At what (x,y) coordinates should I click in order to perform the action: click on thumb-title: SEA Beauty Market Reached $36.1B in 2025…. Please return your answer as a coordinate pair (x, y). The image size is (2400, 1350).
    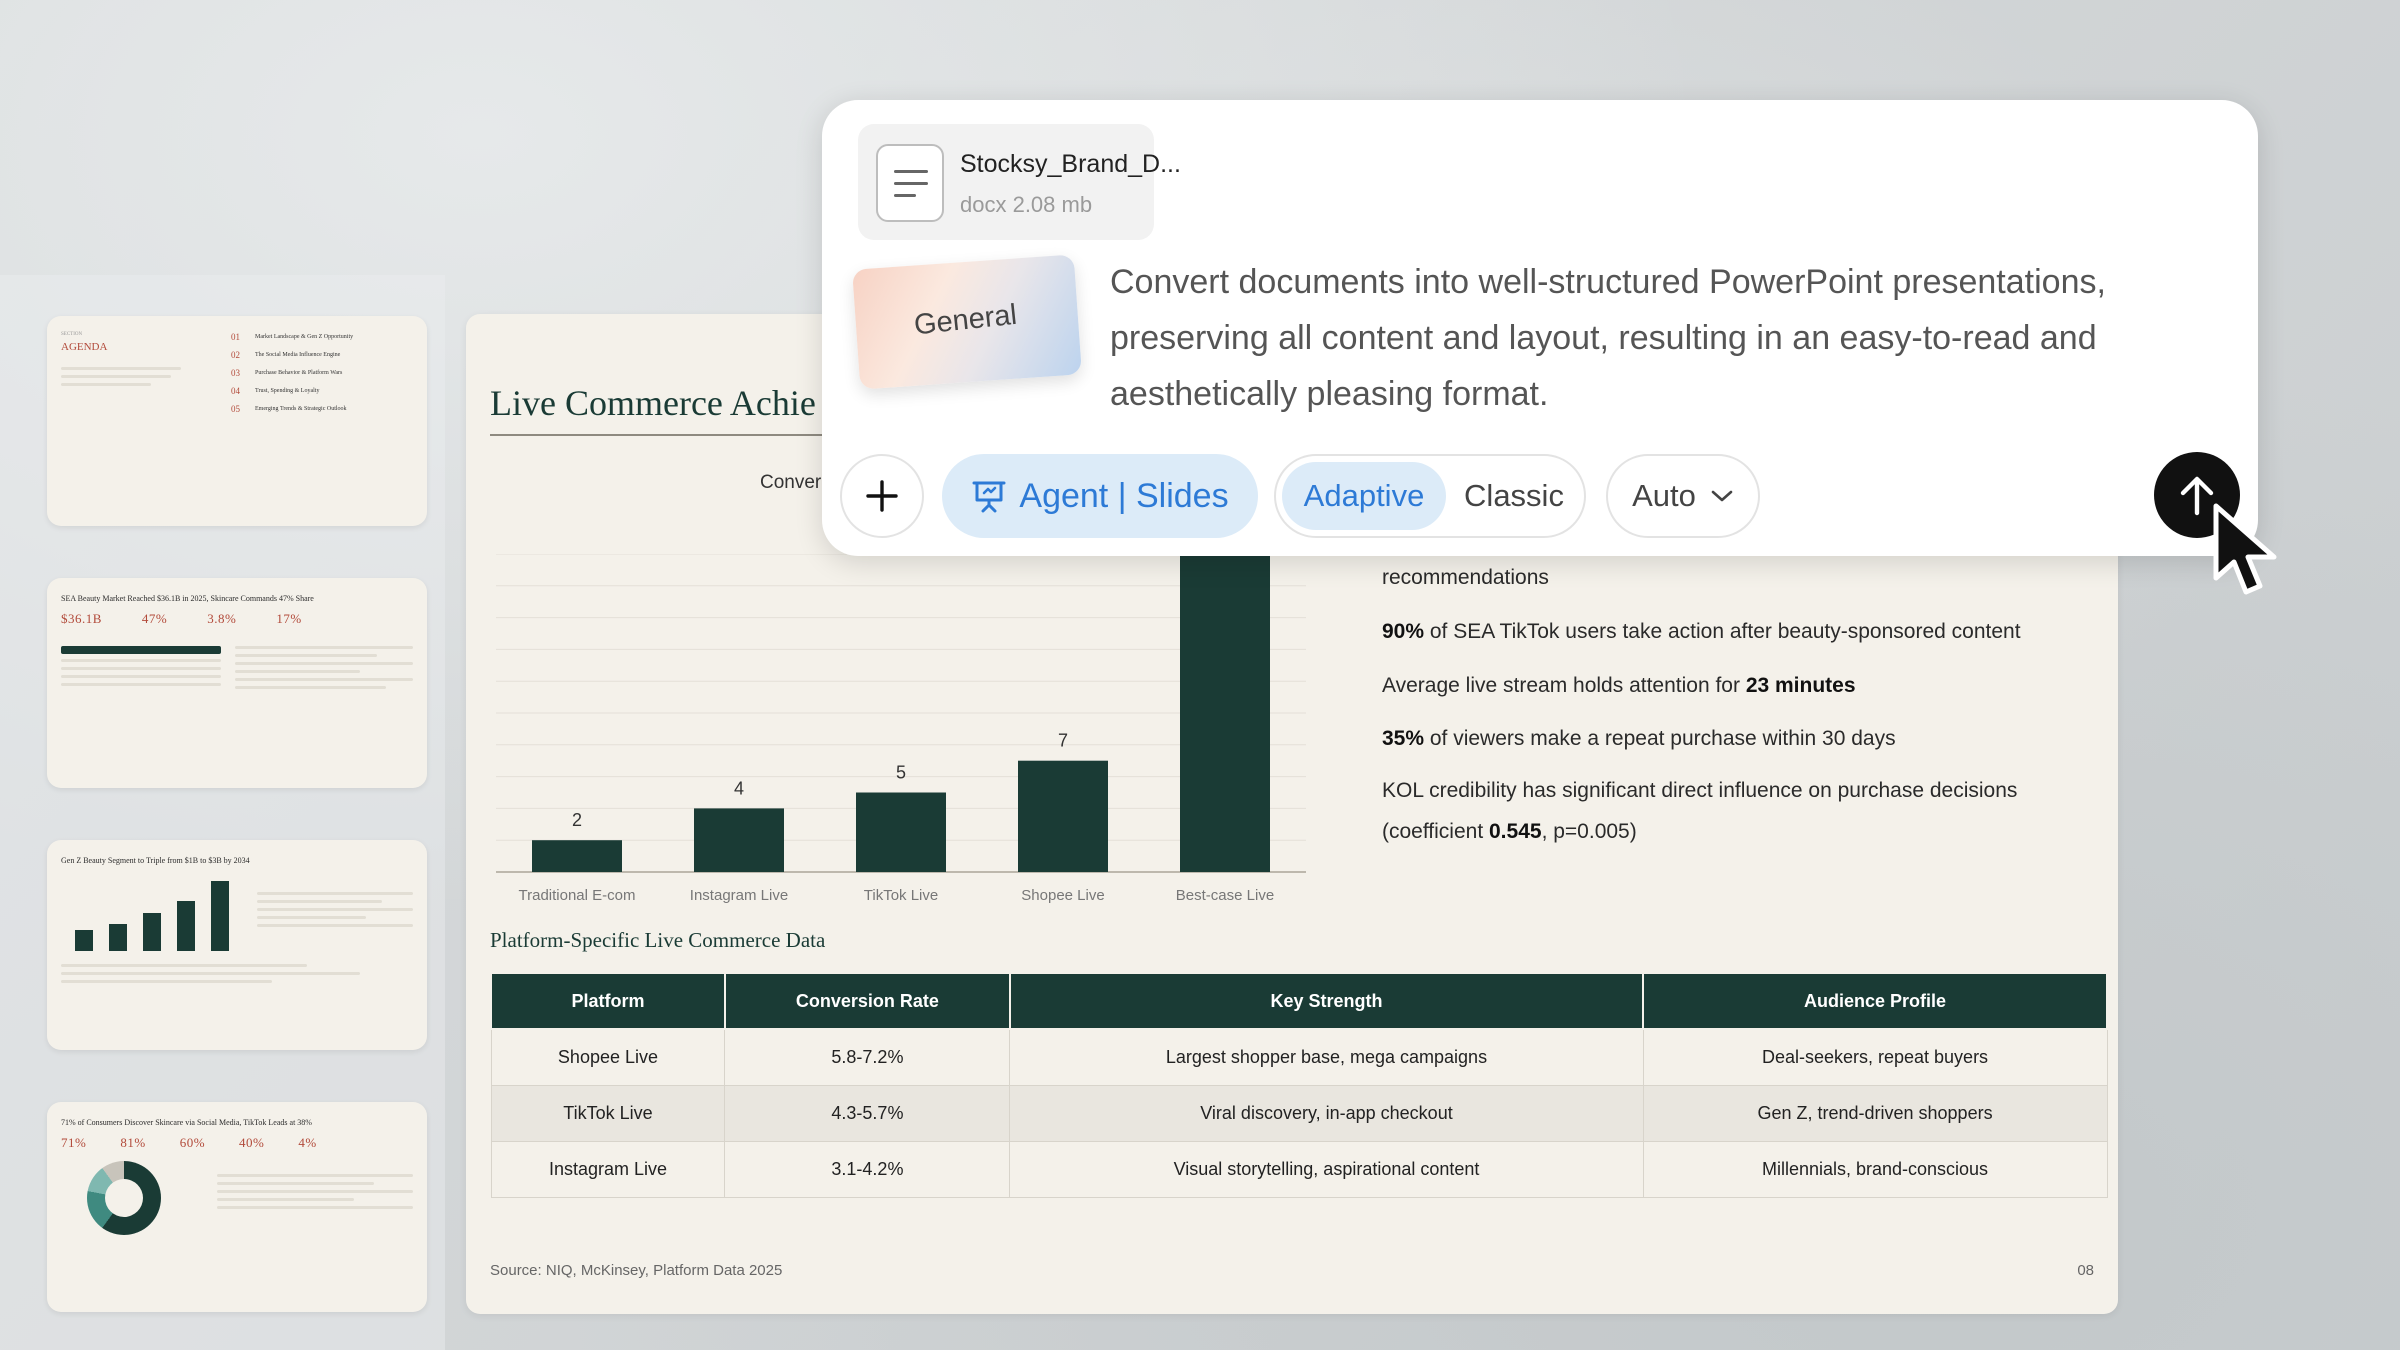
    Looking at the image, I should click on (187, 598).